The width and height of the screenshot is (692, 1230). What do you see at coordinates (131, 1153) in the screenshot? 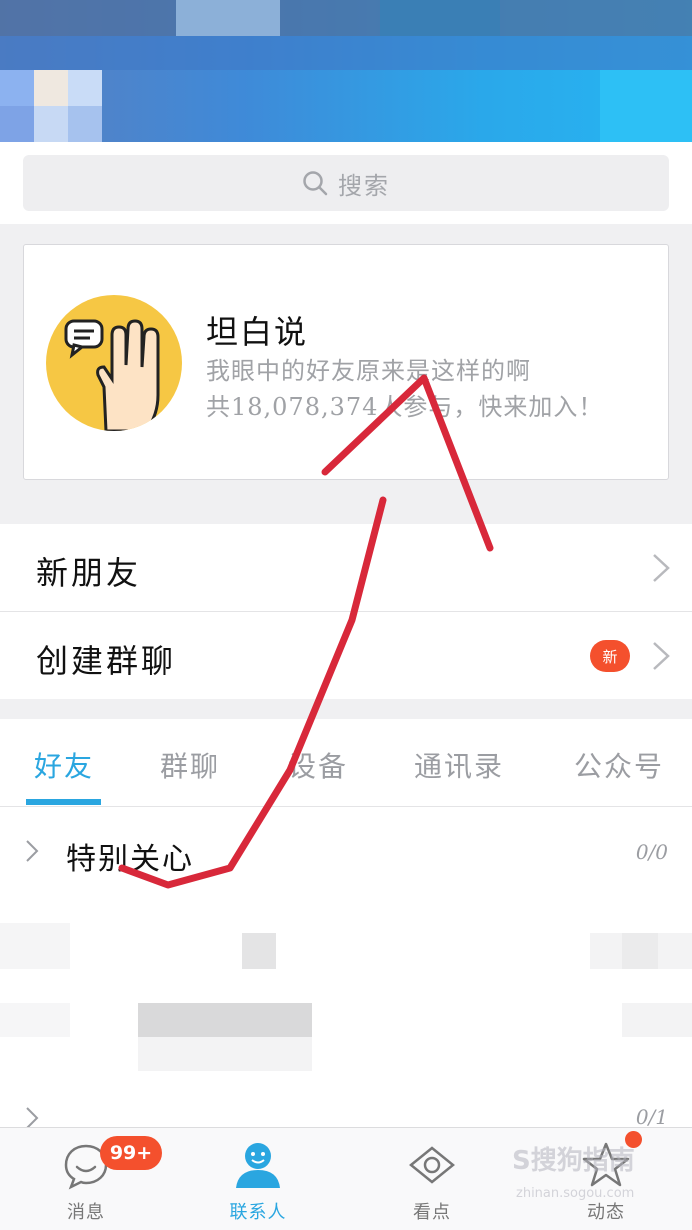
I see `message-count-badge: 99+` at bounding box center [131, 1153].